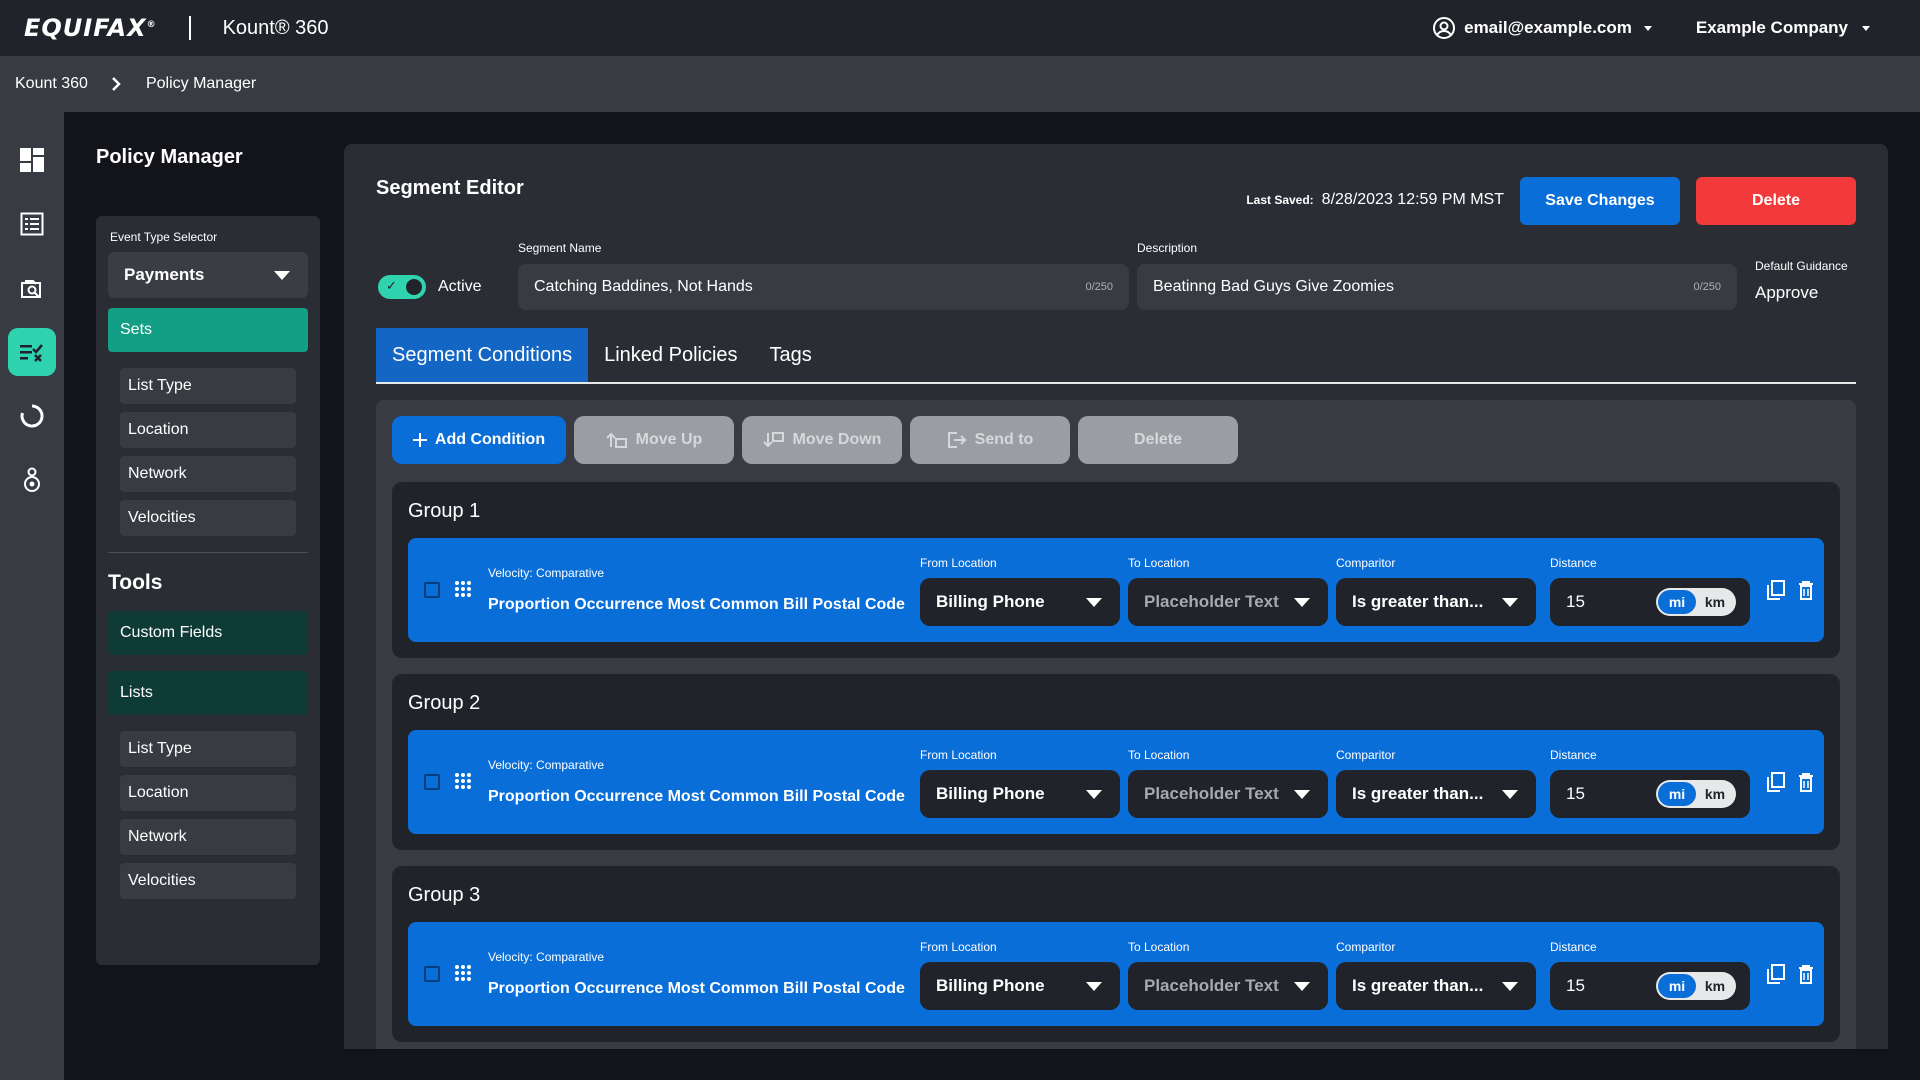 This screenshot has height=1080, width=1920. I want to click on description-field: Beatinng Bad Guys Give Zoomies 0/250, so click(1437, 287).